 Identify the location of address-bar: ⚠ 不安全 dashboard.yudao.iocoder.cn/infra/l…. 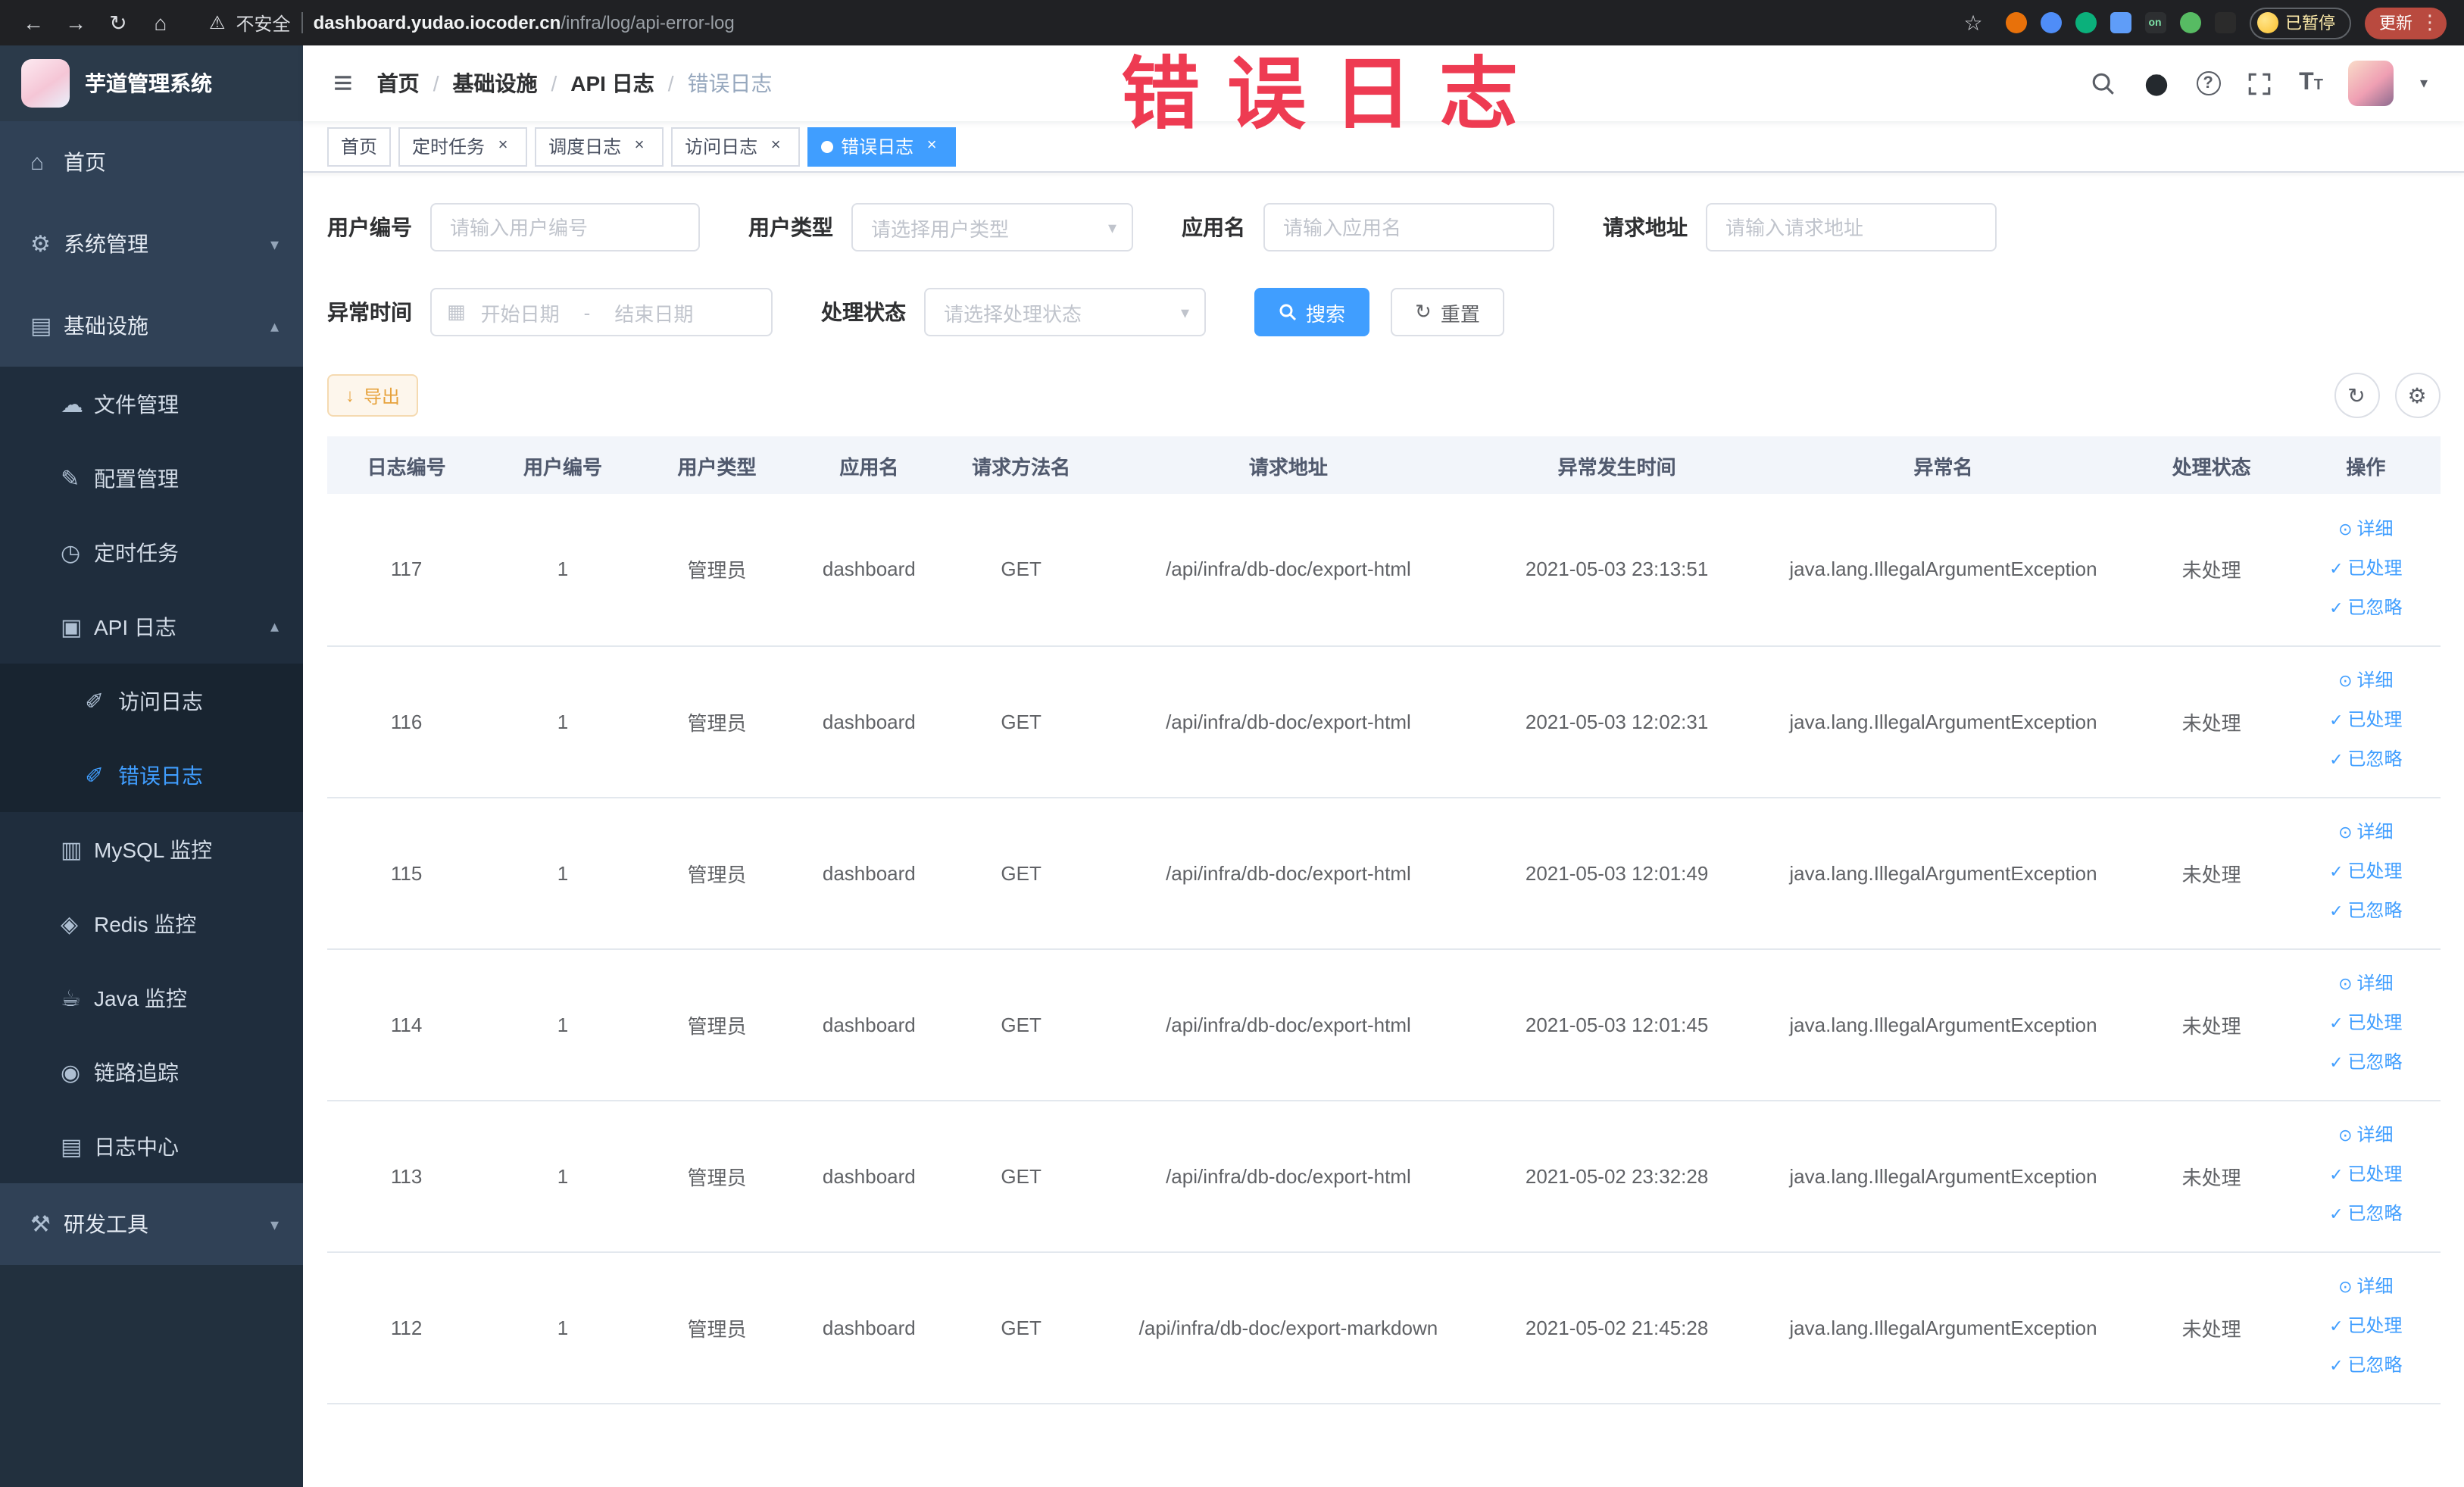
(1079, 23).